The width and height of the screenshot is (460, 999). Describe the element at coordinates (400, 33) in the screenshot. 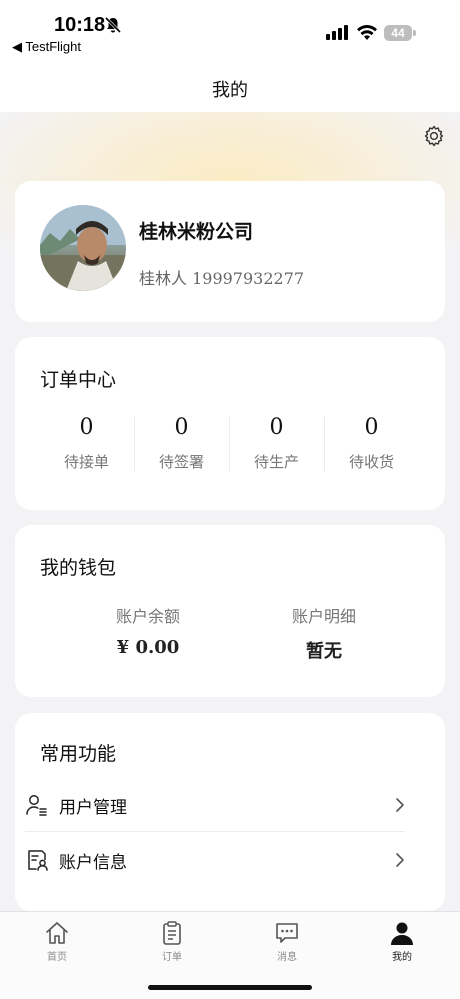

I see `battery-indicator: 44` at that location.